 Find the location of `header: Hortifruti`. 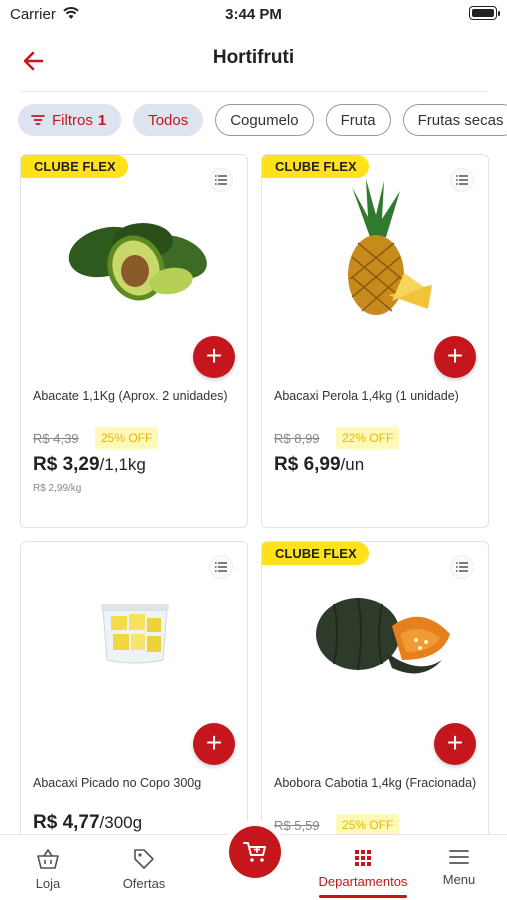

header: Hortifruti is located at coordinates (253, 60).